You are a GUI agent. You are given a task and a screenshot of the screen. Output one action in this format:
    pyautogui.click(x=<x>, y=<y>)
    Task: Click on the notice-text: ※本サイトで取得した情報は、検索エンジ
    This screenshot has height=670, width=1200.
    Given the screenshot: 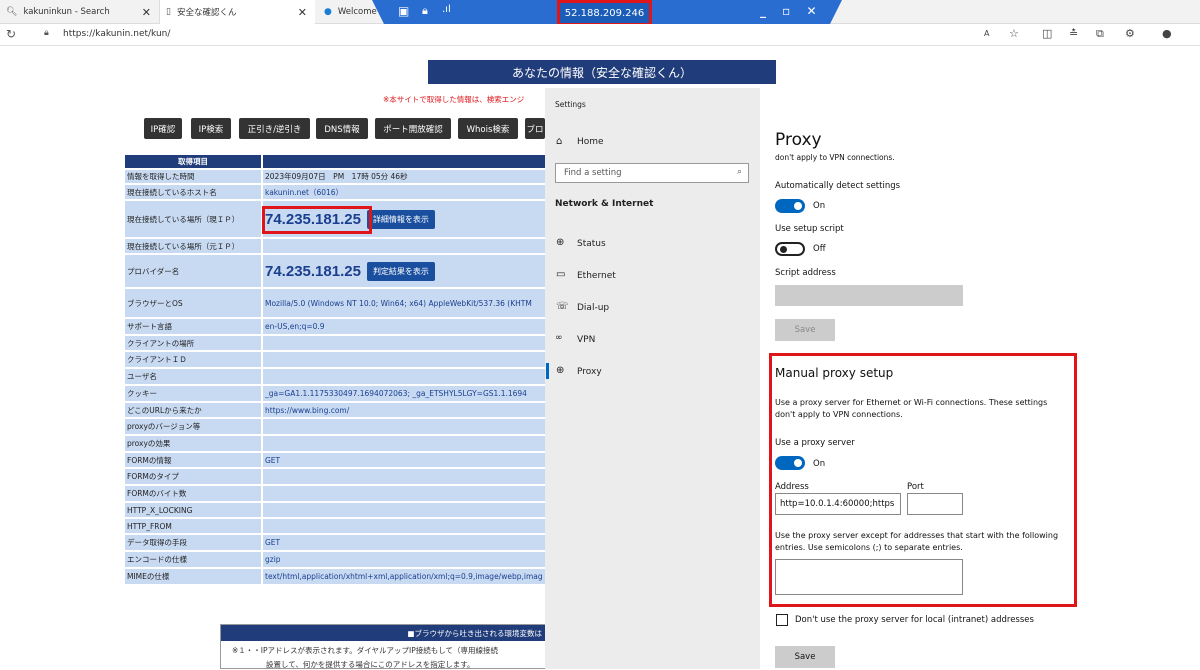 What is the action you would take?
    pyautogui.click(x=454, y=99)
    